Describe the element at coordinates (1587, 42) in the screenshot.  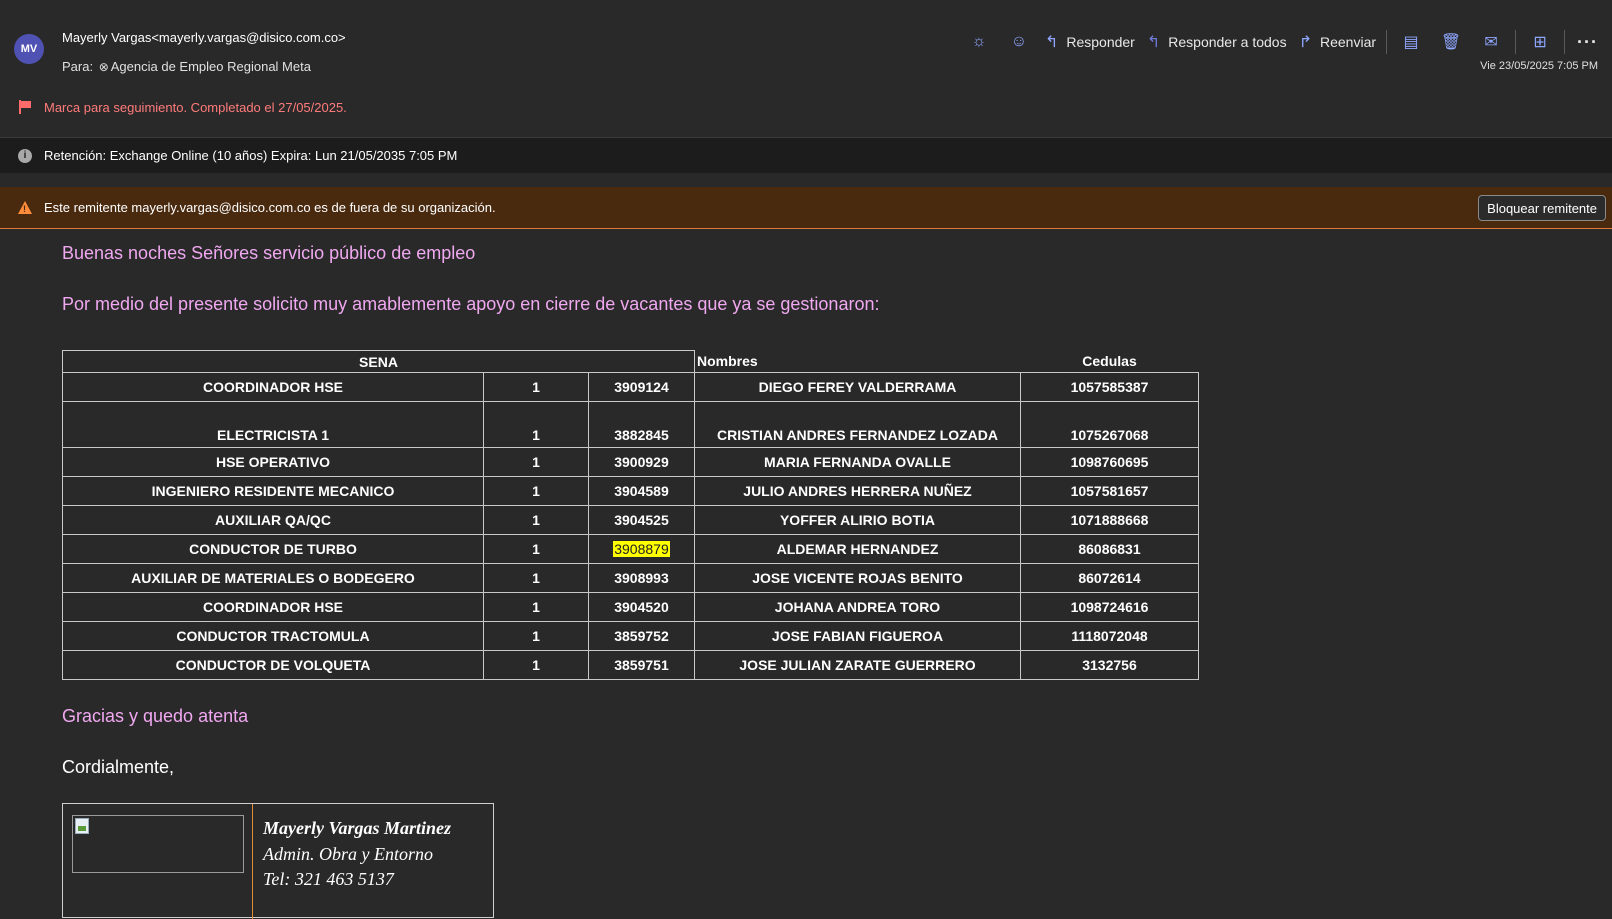
I see `more-actions-icon: ···` at that location.